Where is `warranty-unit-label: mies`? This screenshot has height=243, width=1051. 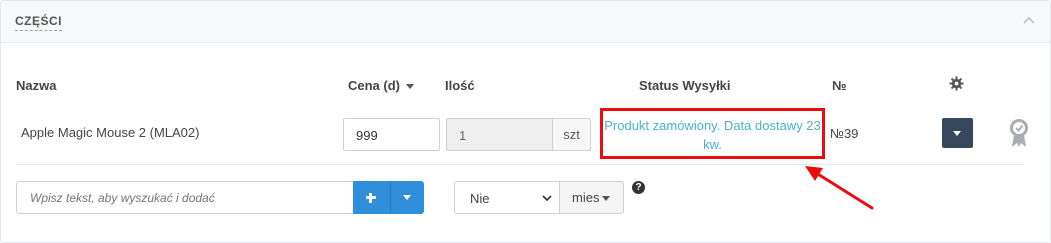 warranty-unit-label: mies is located at coordinates (586, 197).